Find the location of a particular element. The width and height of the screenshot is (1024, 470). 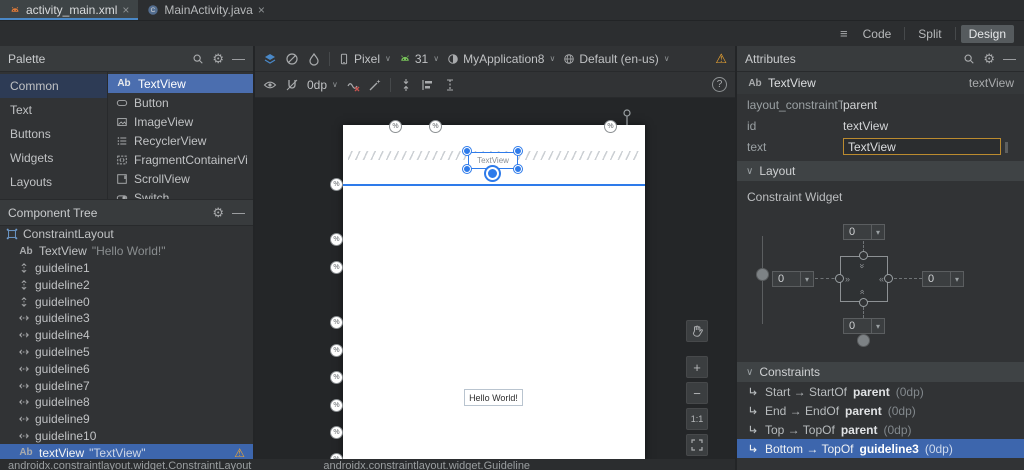

bottom-anchor is located at coordinates (863, 302).